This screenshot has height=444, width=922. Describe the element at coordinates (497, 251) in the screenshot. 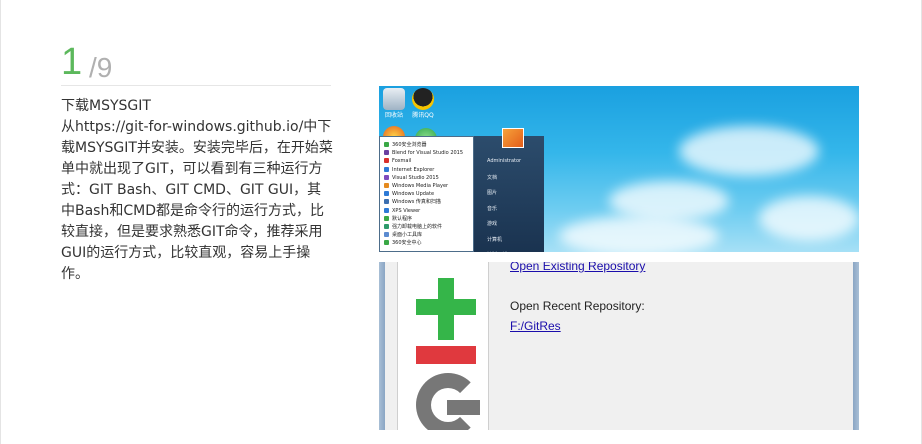

I see `start-menu-place-item: 控制面板` at that location.